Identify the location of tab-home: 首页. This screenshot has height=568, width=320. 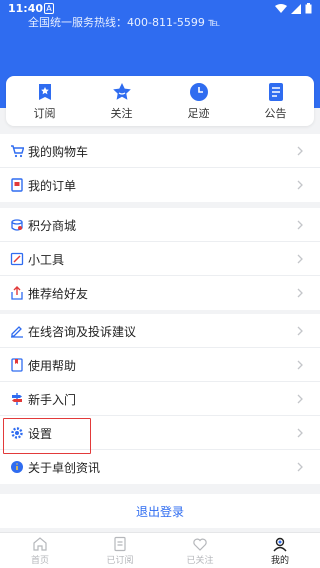
(40, 550).